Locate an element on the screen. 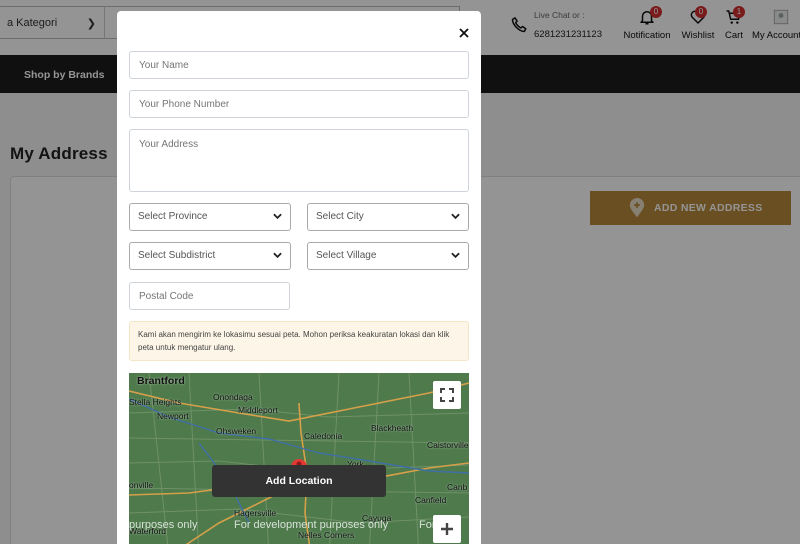  close-icon is located at coordinates (464, 33).